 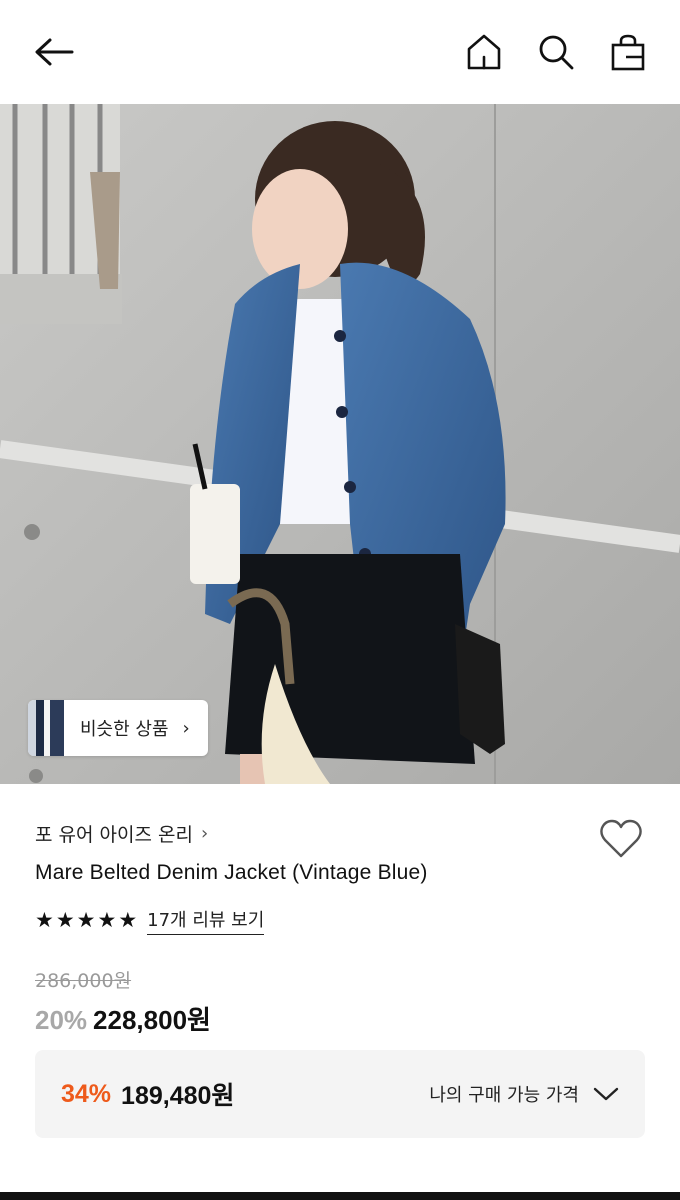 I want to click on my-price-toggle: 나의 구매 가능 가격, so click(x=524, y=1094).